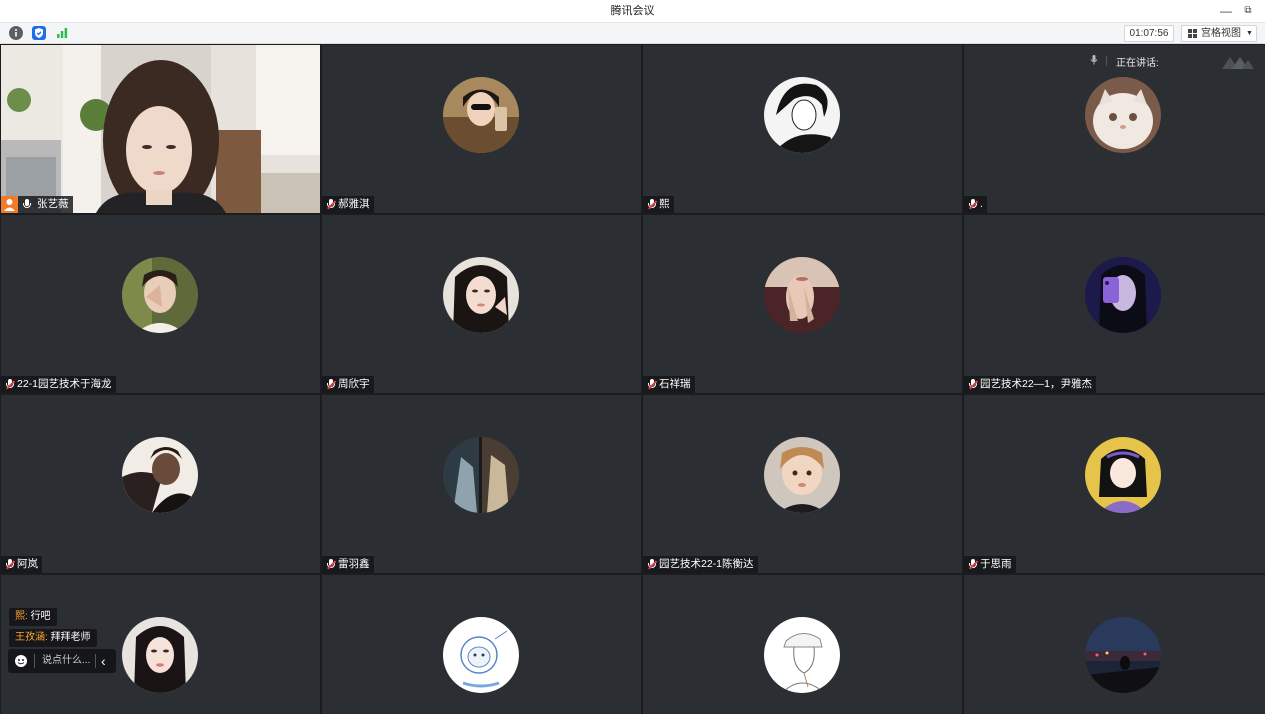  What do you see at coordinates (1248, 11) in the screenshot?
I see `restore-button: ⧉` at bounding box center [1248, 11].